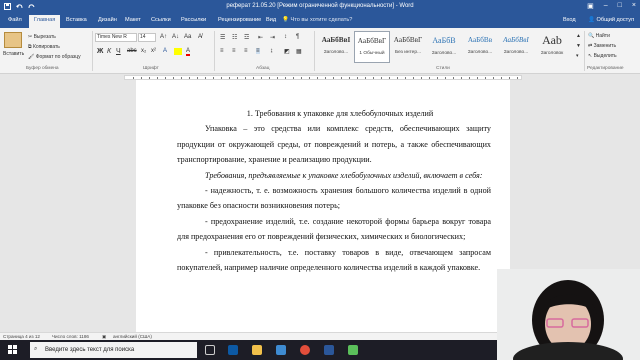  What do you see at coordinates (443, 68) in the screenshot?
I see `styles-group-label: Стили` at bounding box center [443, 68].